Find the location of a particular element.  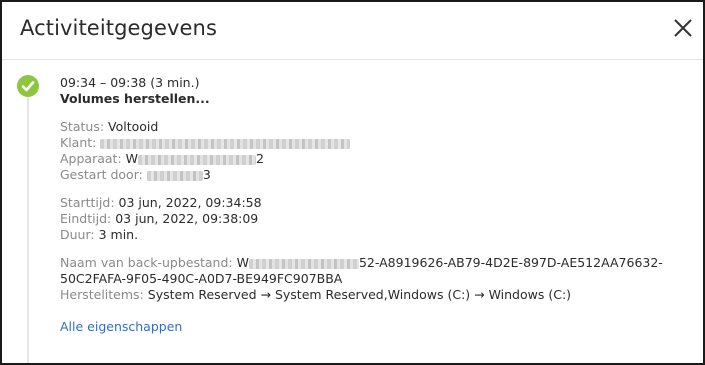

started-by-label: Gestart door: is located at coordinates (101, 174).